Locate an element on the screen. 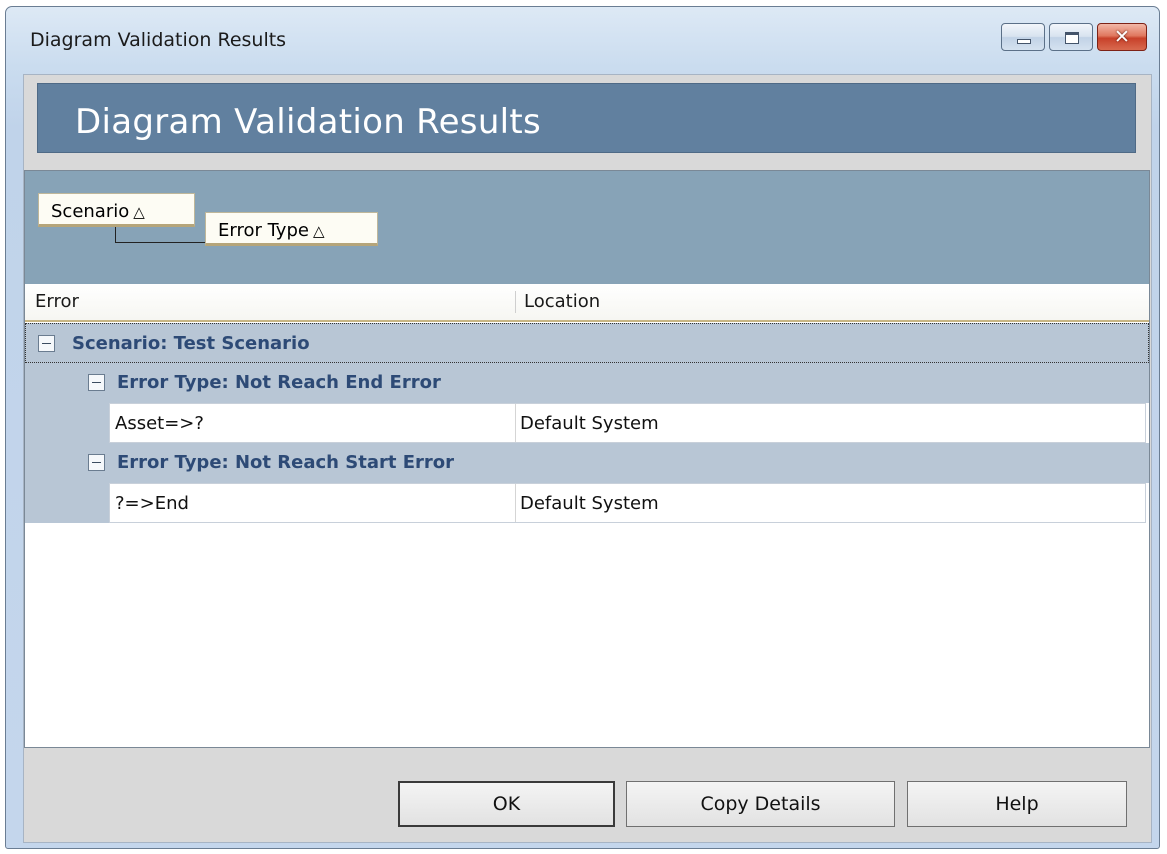 This screenshot has height=854, width=1167. grid-header: Error Location is located at coordinates (587, 303).